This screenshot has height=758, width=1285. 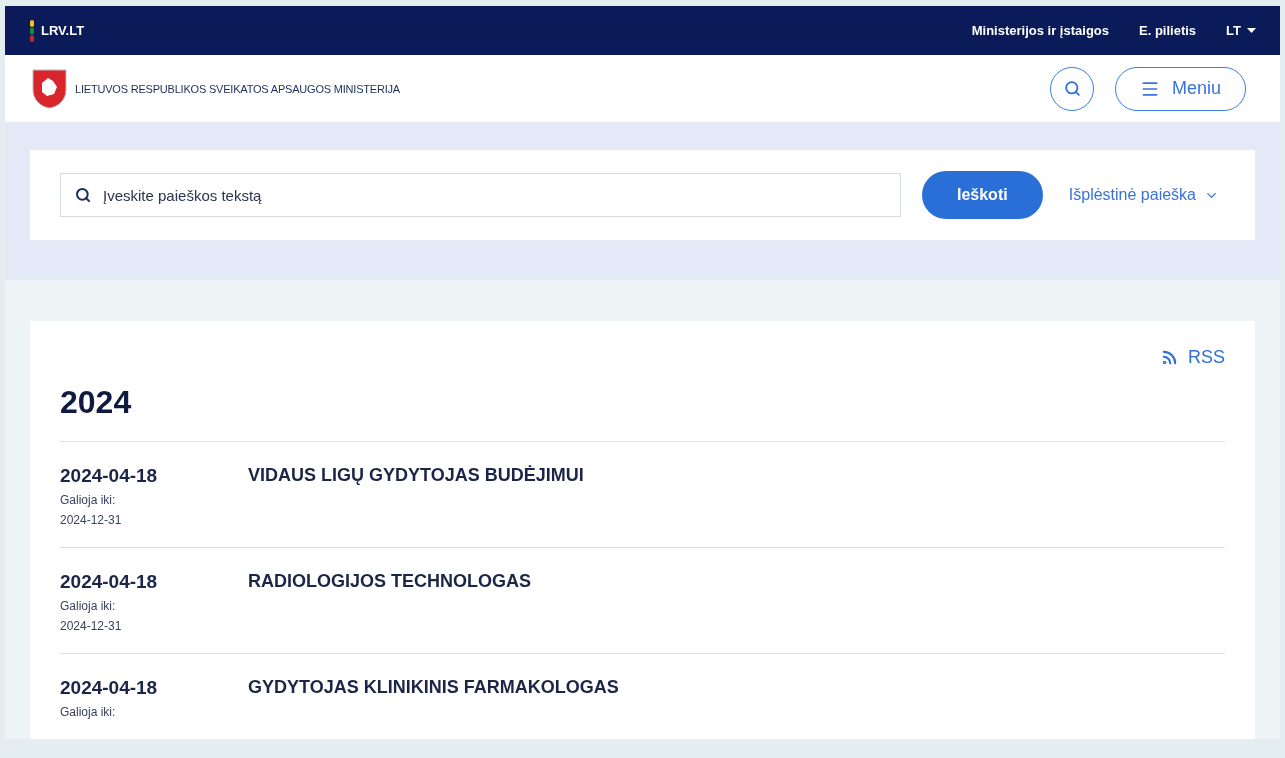 I want to click on brand-link: LRV.LT, so click(x=63, y=30).